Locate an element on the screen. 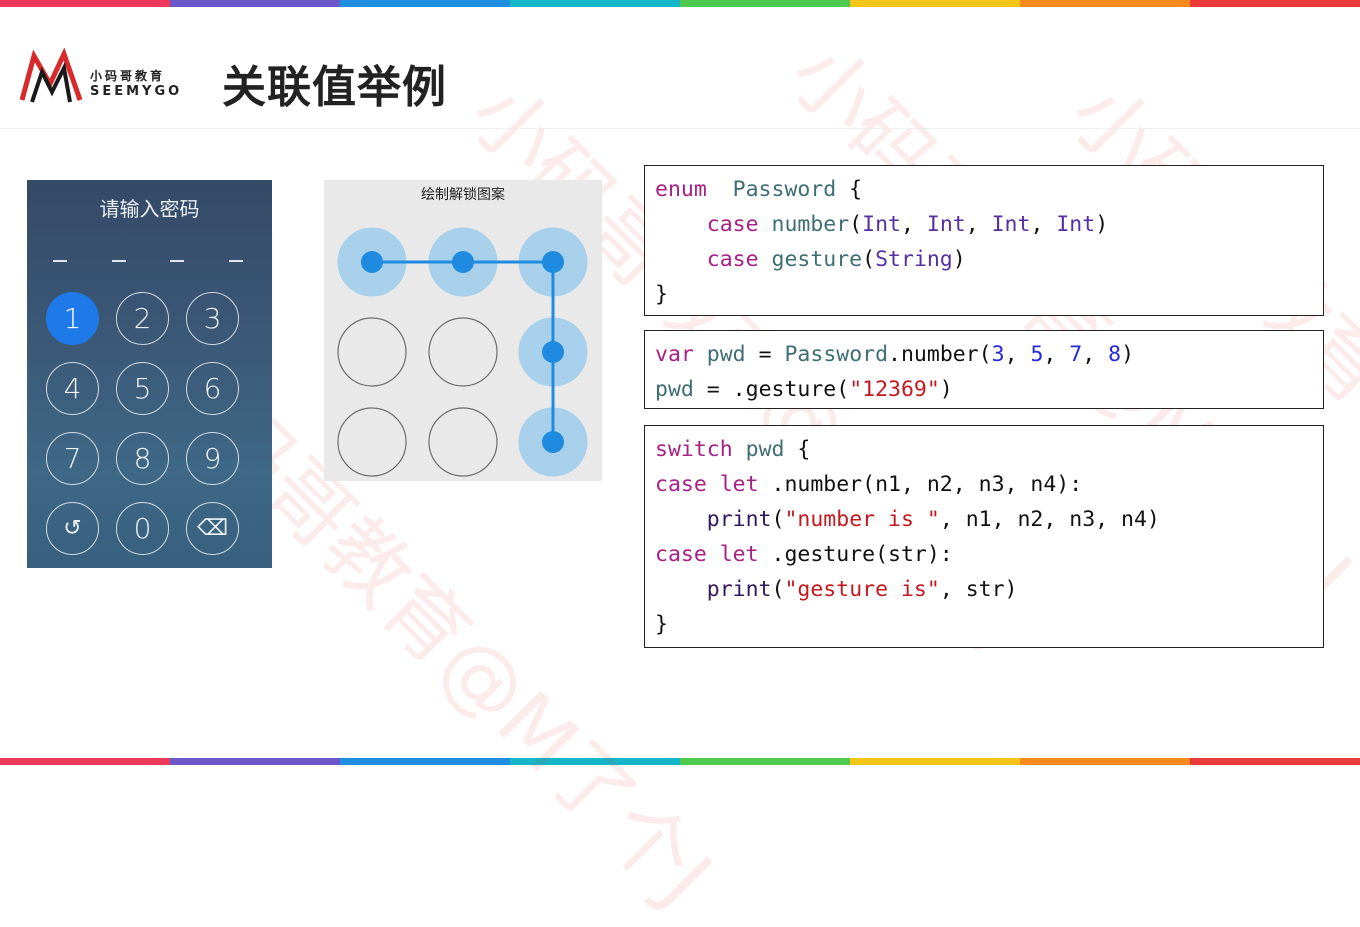 The width and height of the screenshot is (1360, 927). code-line: enum Password { is located at coordinates (989, 189).